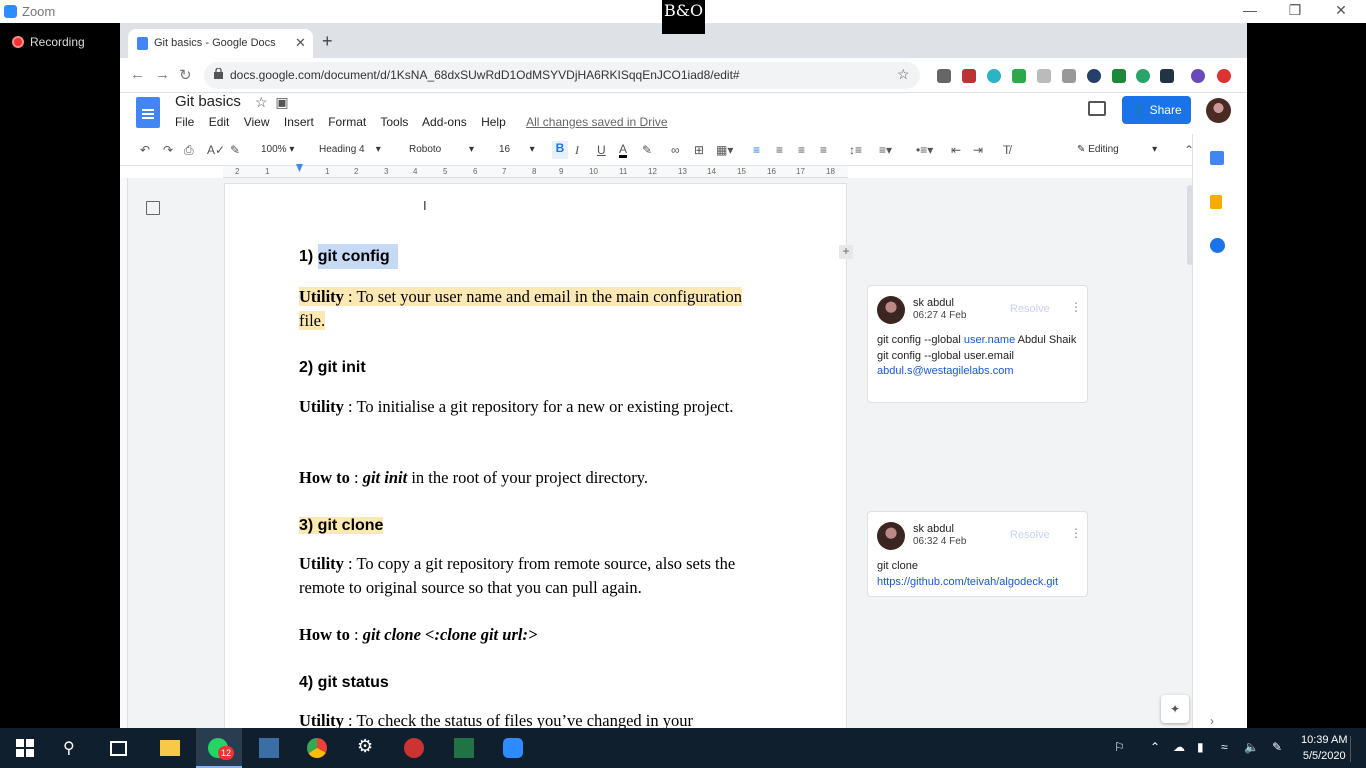 This screenshot has height=768, width=1366. What do you see at coordinates (394, 122) in the screenshot?
I see `menu-tools: Tools` at bounding box center [394, 122].